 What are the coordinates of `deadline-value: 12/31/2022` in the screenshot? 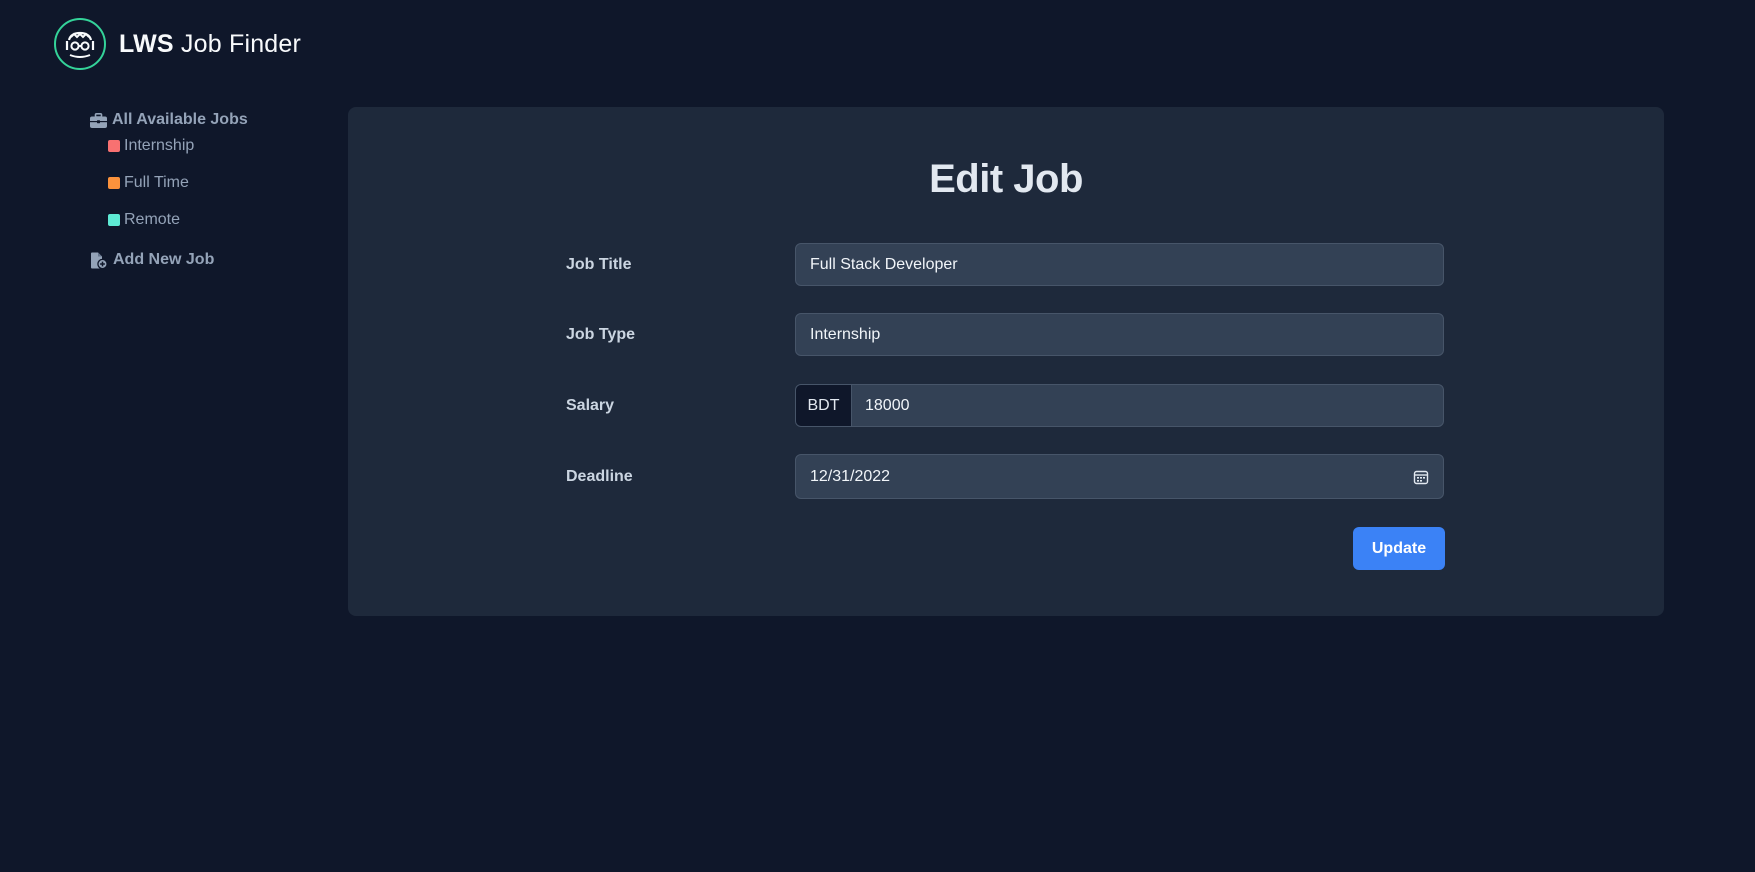 It's located at (850, 476).